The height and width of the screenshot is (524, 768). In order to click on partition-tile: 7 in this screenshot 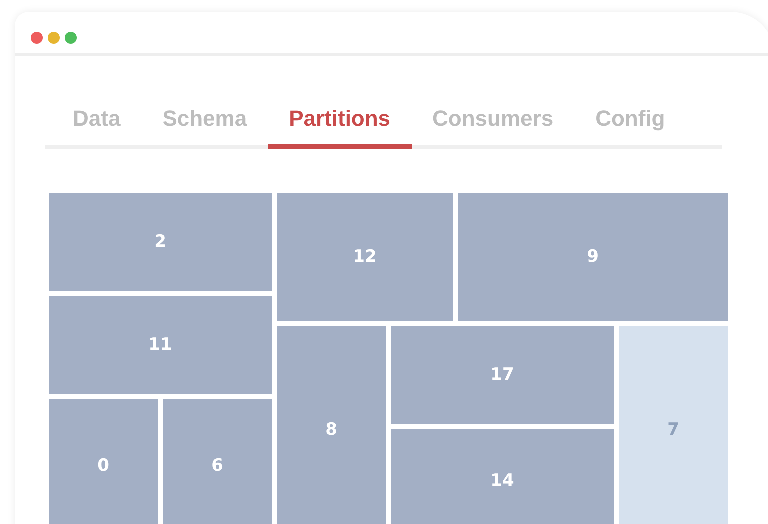, I will do `click(673, 425)`.